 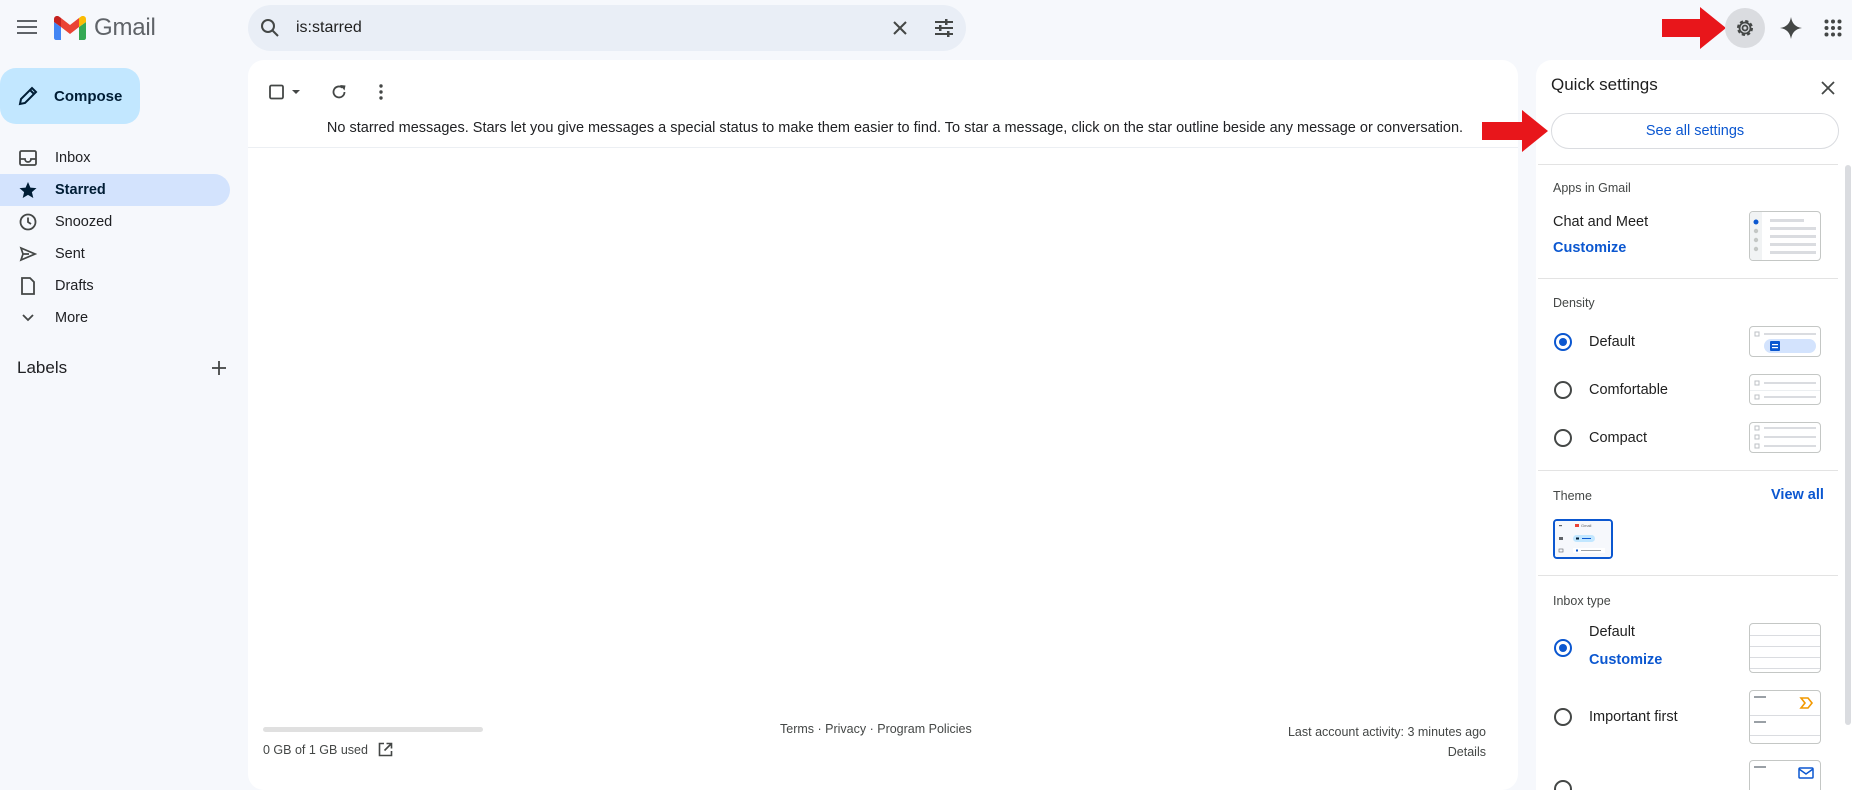 I want to click on more-vert-icon, so click(x=381, y=92).